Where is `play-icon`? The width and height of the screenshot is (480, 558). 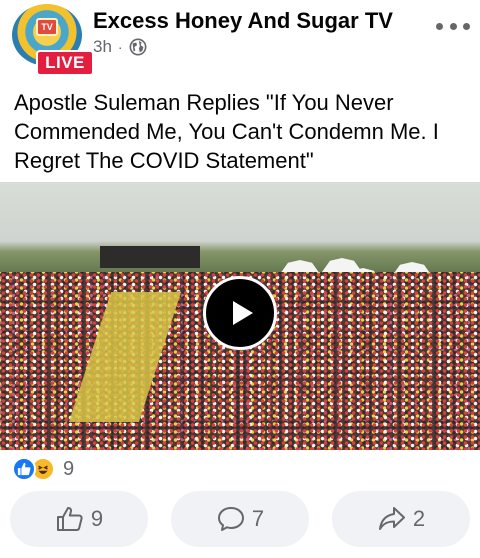 play-icon is located at coordinates (243, 313).